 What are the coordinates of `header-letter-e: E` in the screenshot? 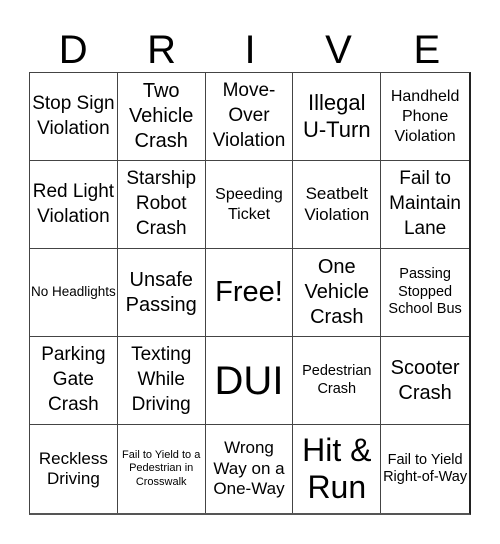 It's located at (427, 50).